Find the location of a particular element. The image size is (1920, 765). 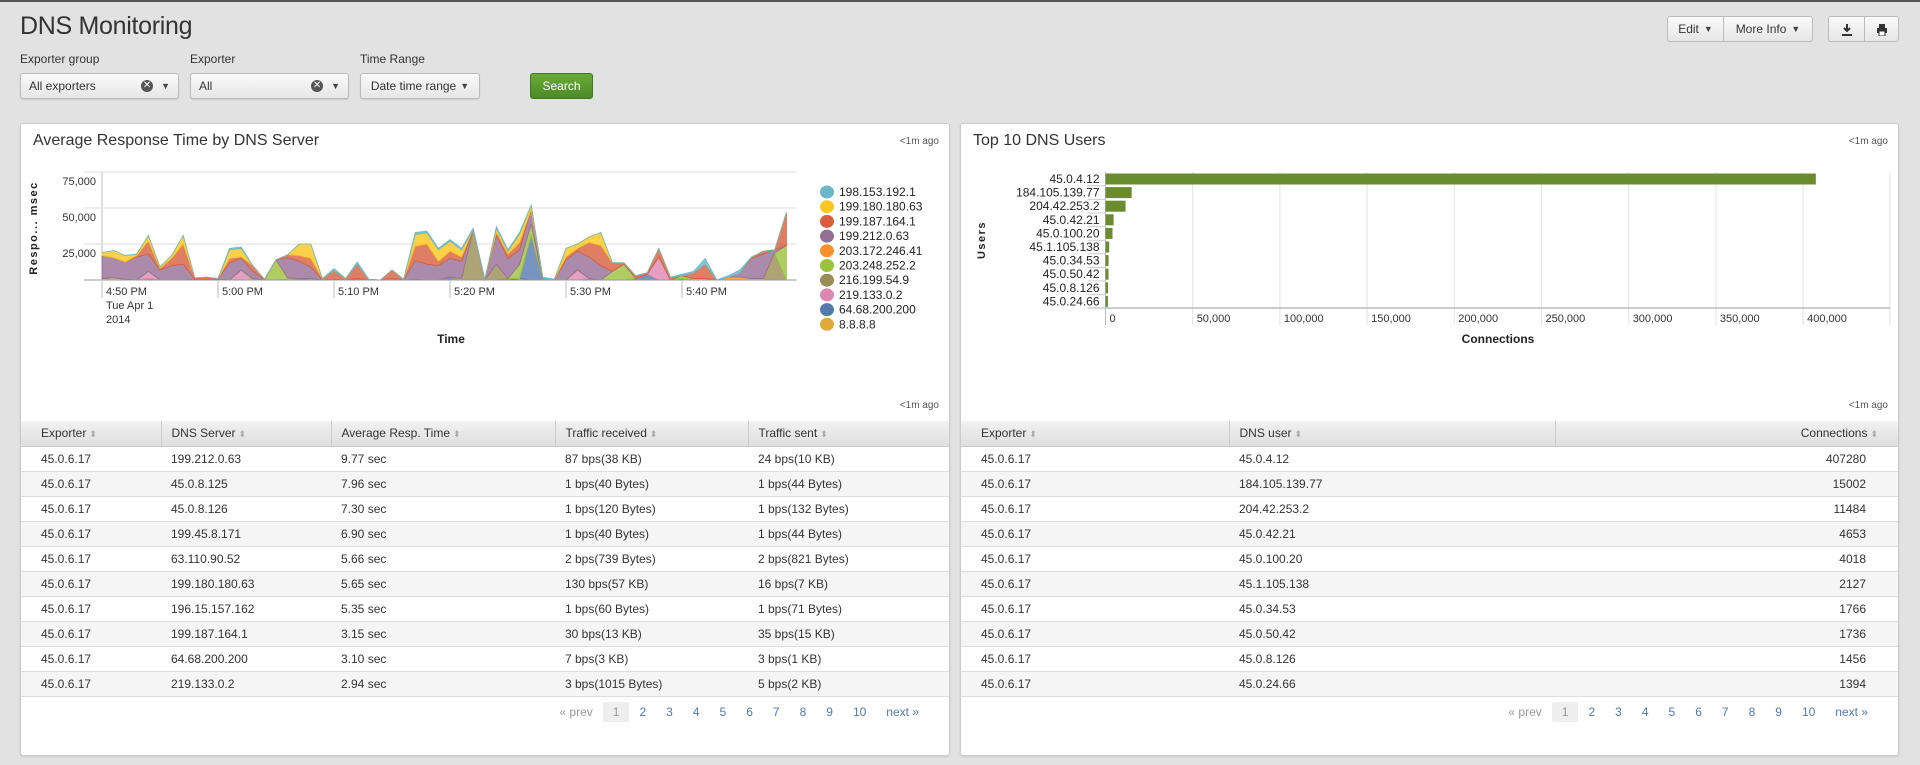

legend-item: 199.180.180.63 is located at coordinates (871, 207).